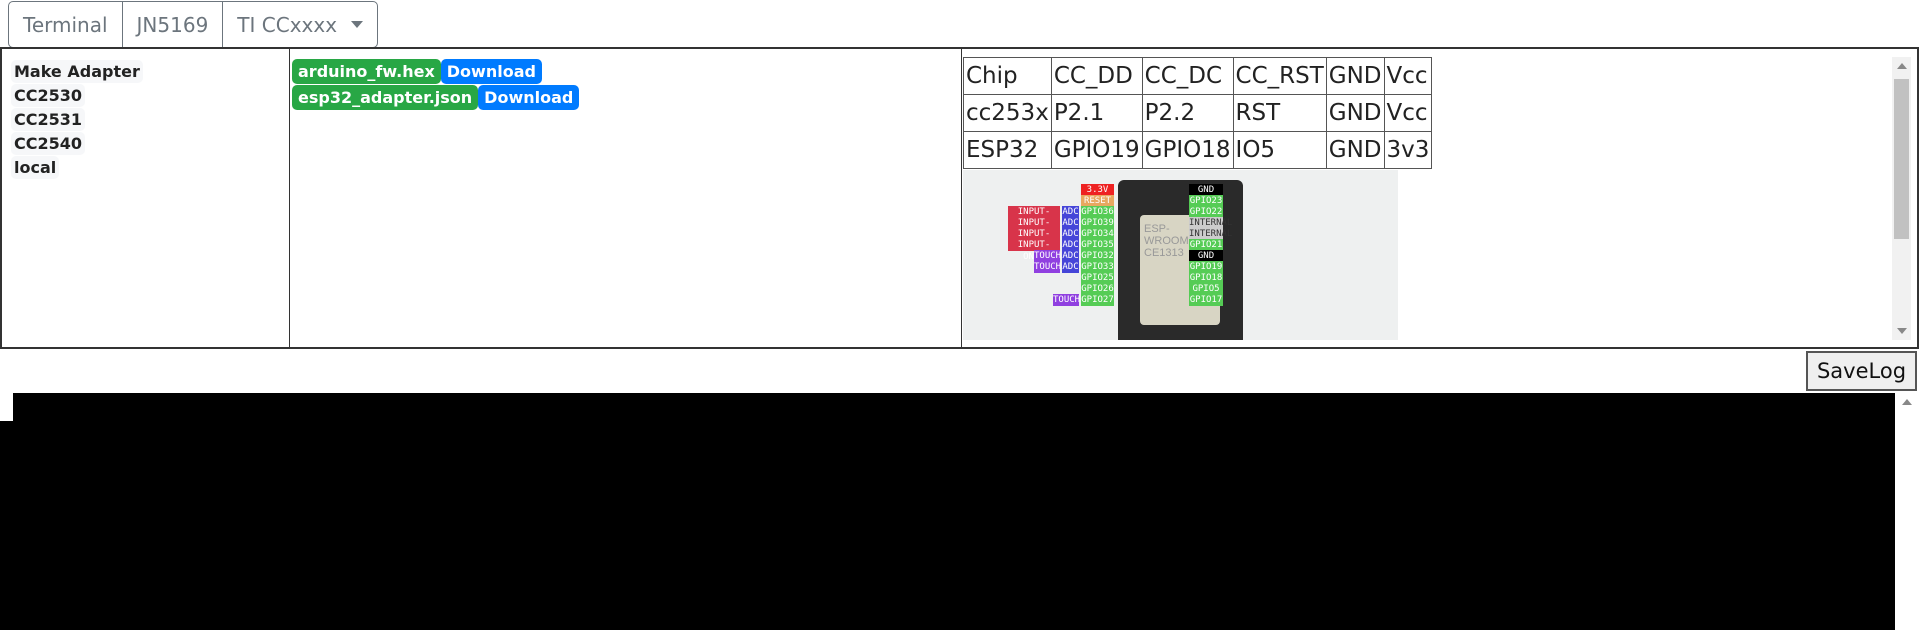  I want to click on table-cell: IO5, so click(1279, 150).